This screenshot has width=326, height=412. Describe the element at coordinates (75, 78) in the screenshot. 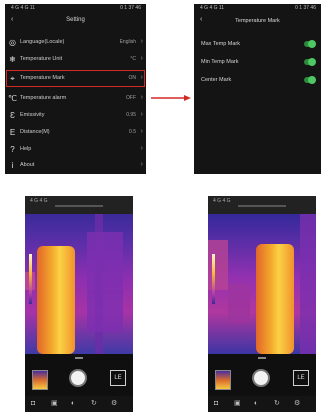

I see `highlight-box` at that location.